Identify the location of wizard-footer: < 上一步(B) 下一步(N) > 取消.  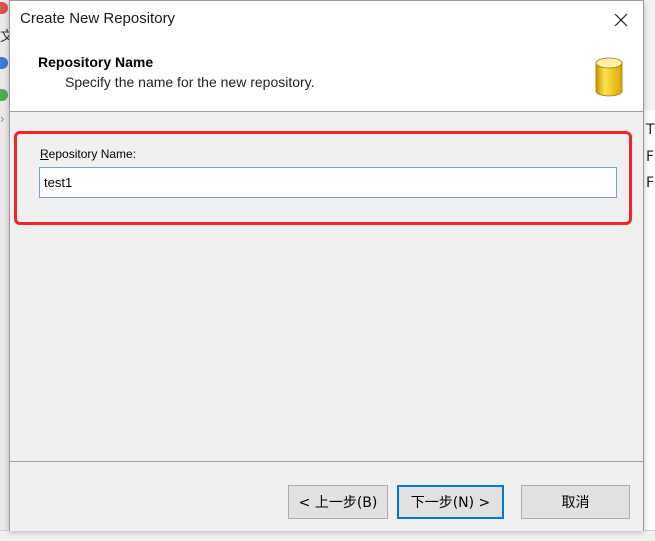
(326, 496).